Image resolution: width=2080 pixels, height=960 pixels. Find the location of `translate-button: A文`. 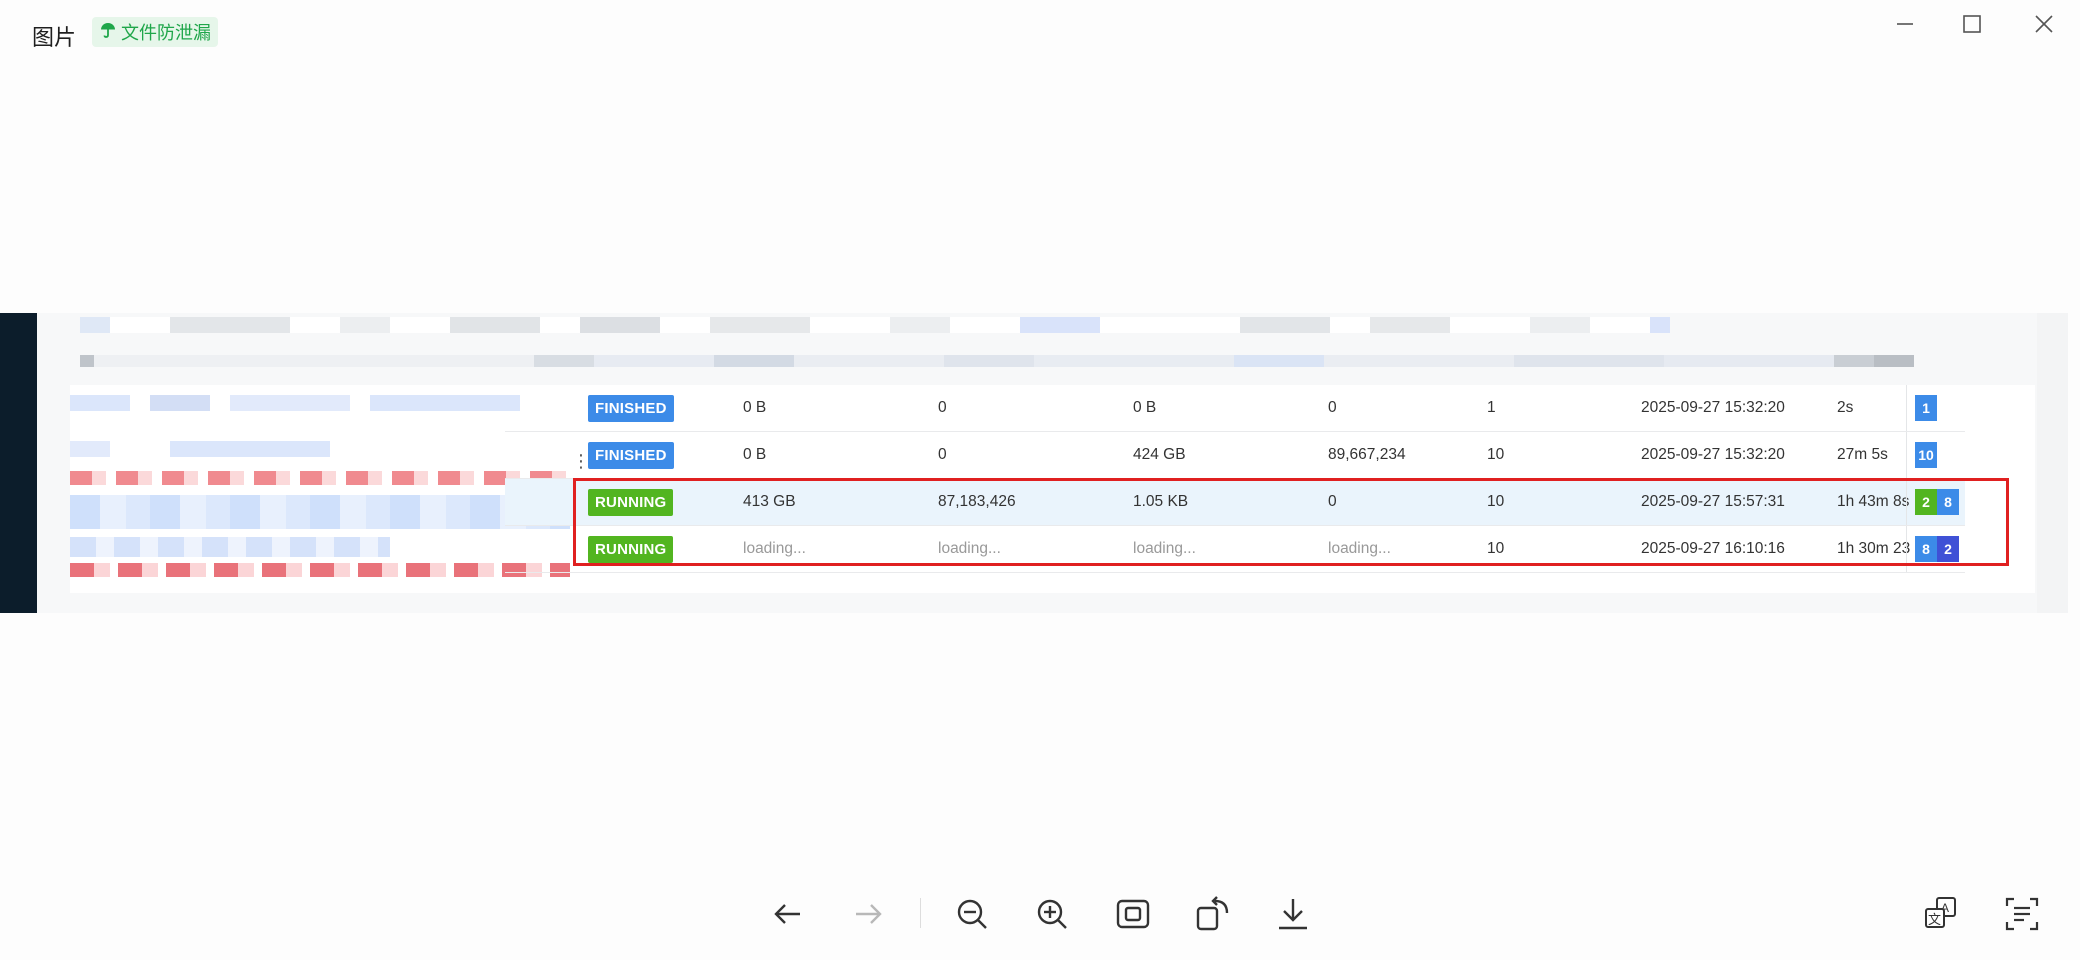

translate-button: A文 is located at coordinates (1941, 914).